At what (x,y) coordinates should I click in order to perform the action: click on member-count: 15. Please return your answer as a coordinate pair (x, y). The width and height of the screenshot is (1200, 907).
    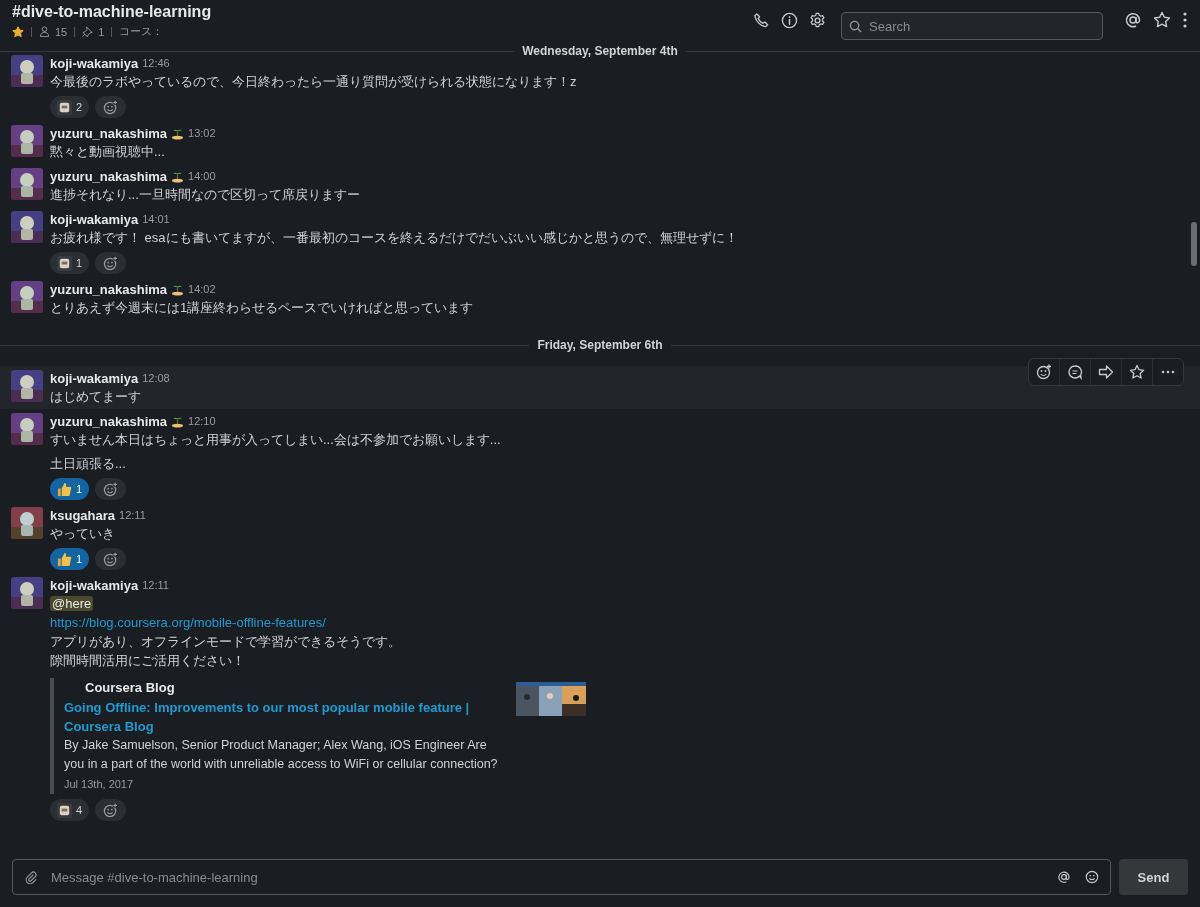
    Looking at the image, I should click on (61, 31).